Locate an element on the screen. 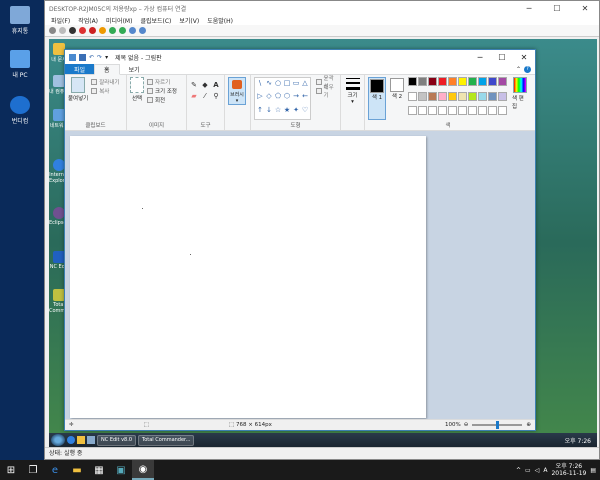 The height and width of the screenshot is (480, 600). shape-item: → is located at coordinates (296, 96).